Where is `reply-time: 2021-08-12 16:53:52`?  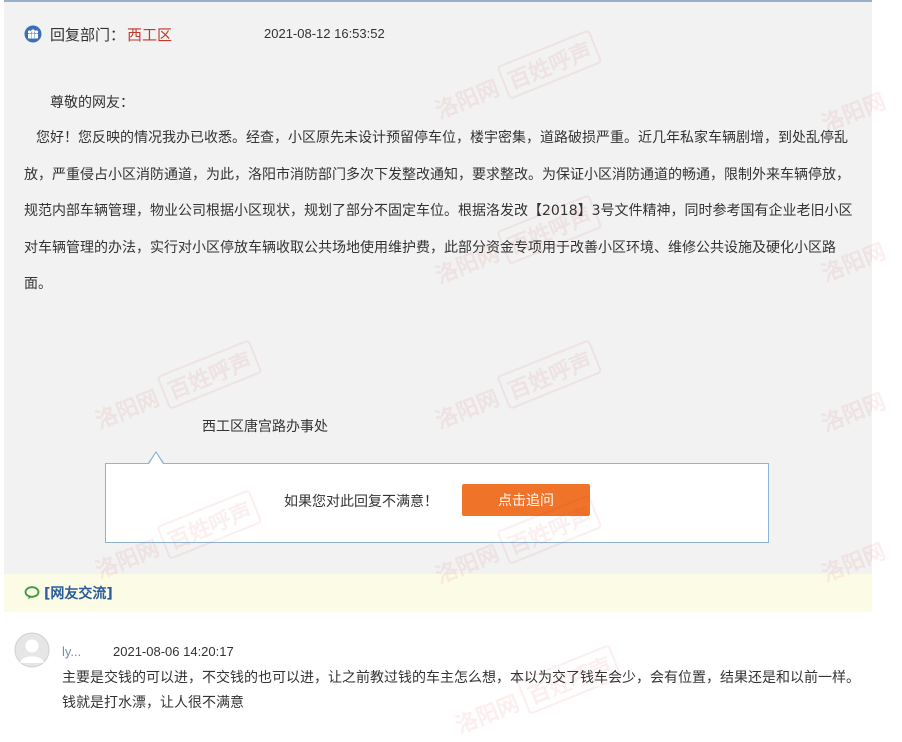 reply-time: 2021-08-12 16:53:52 is located at coordinates (324, 33).